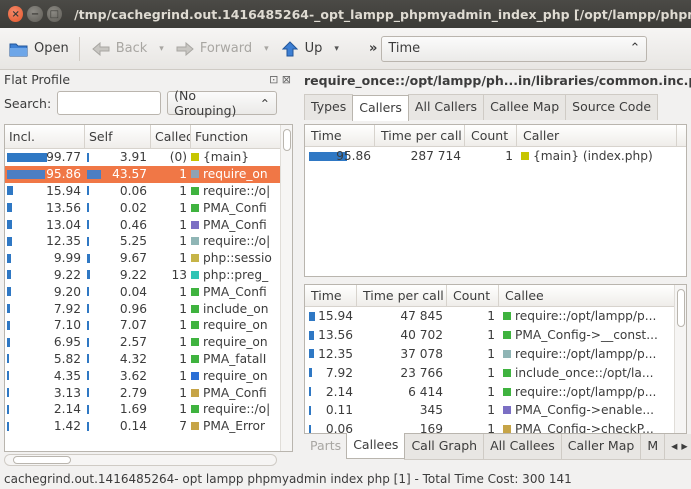 The width and height of the screenshot is (691, 489). What do you see at coordinates (311, 354) in the screenshot?
I see `time-bar` at bounding box center [311, 354].